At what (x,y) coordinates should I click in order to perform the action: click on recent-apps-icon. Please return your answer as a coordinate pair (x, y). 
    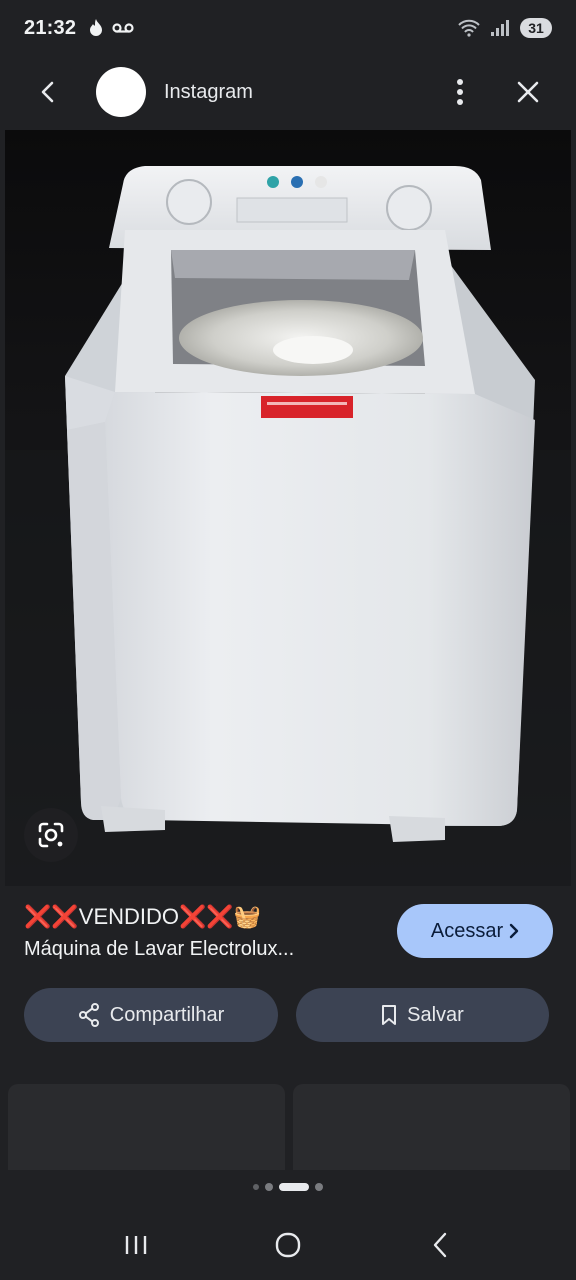
    Looking at the image, I should click on (136, 1245).